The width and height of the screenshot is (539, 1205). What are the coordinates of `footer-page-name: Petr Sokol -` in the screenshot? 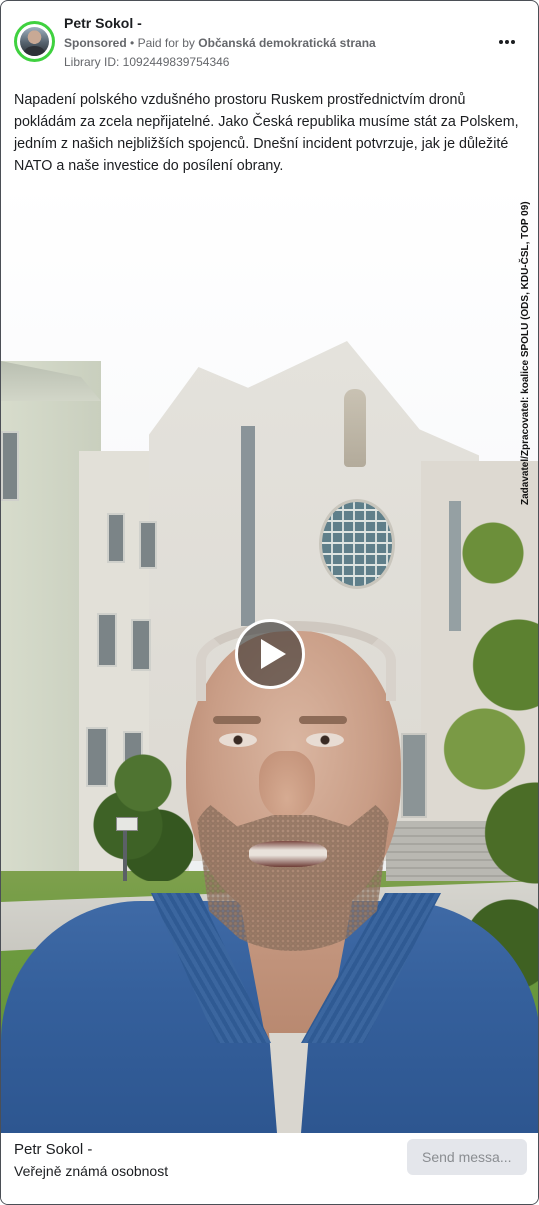 It's located at (53, 1149).